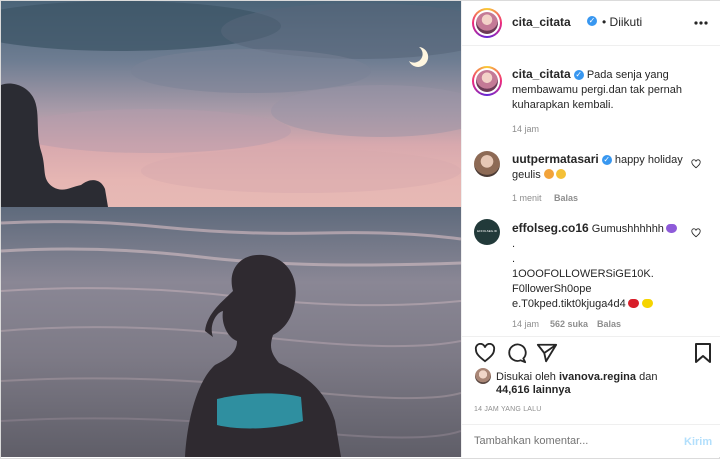 This screenshot has height=459, width=720. I want to click on likes-summary: Disukai oleh ivanova.regina dan, so click(601, 377).